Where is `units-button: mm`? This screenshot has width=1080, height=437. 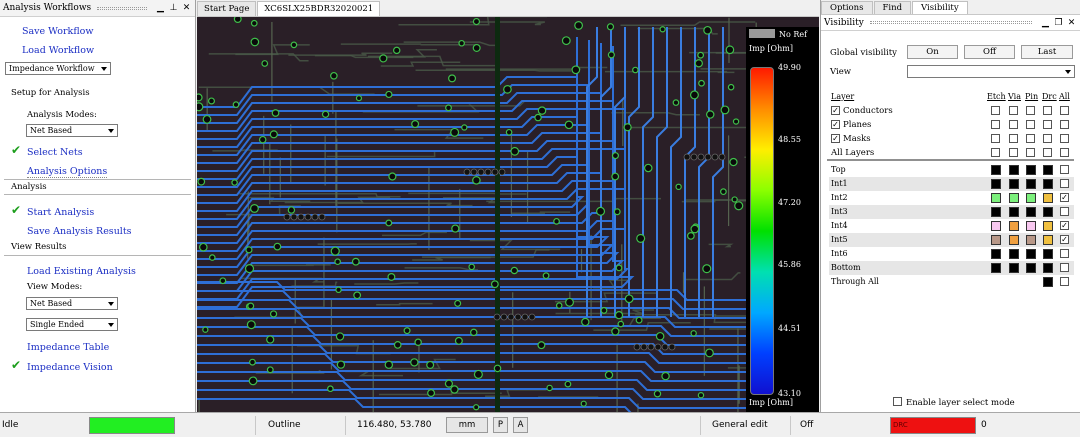 units-button: mm is located at coordinates (467, 425).